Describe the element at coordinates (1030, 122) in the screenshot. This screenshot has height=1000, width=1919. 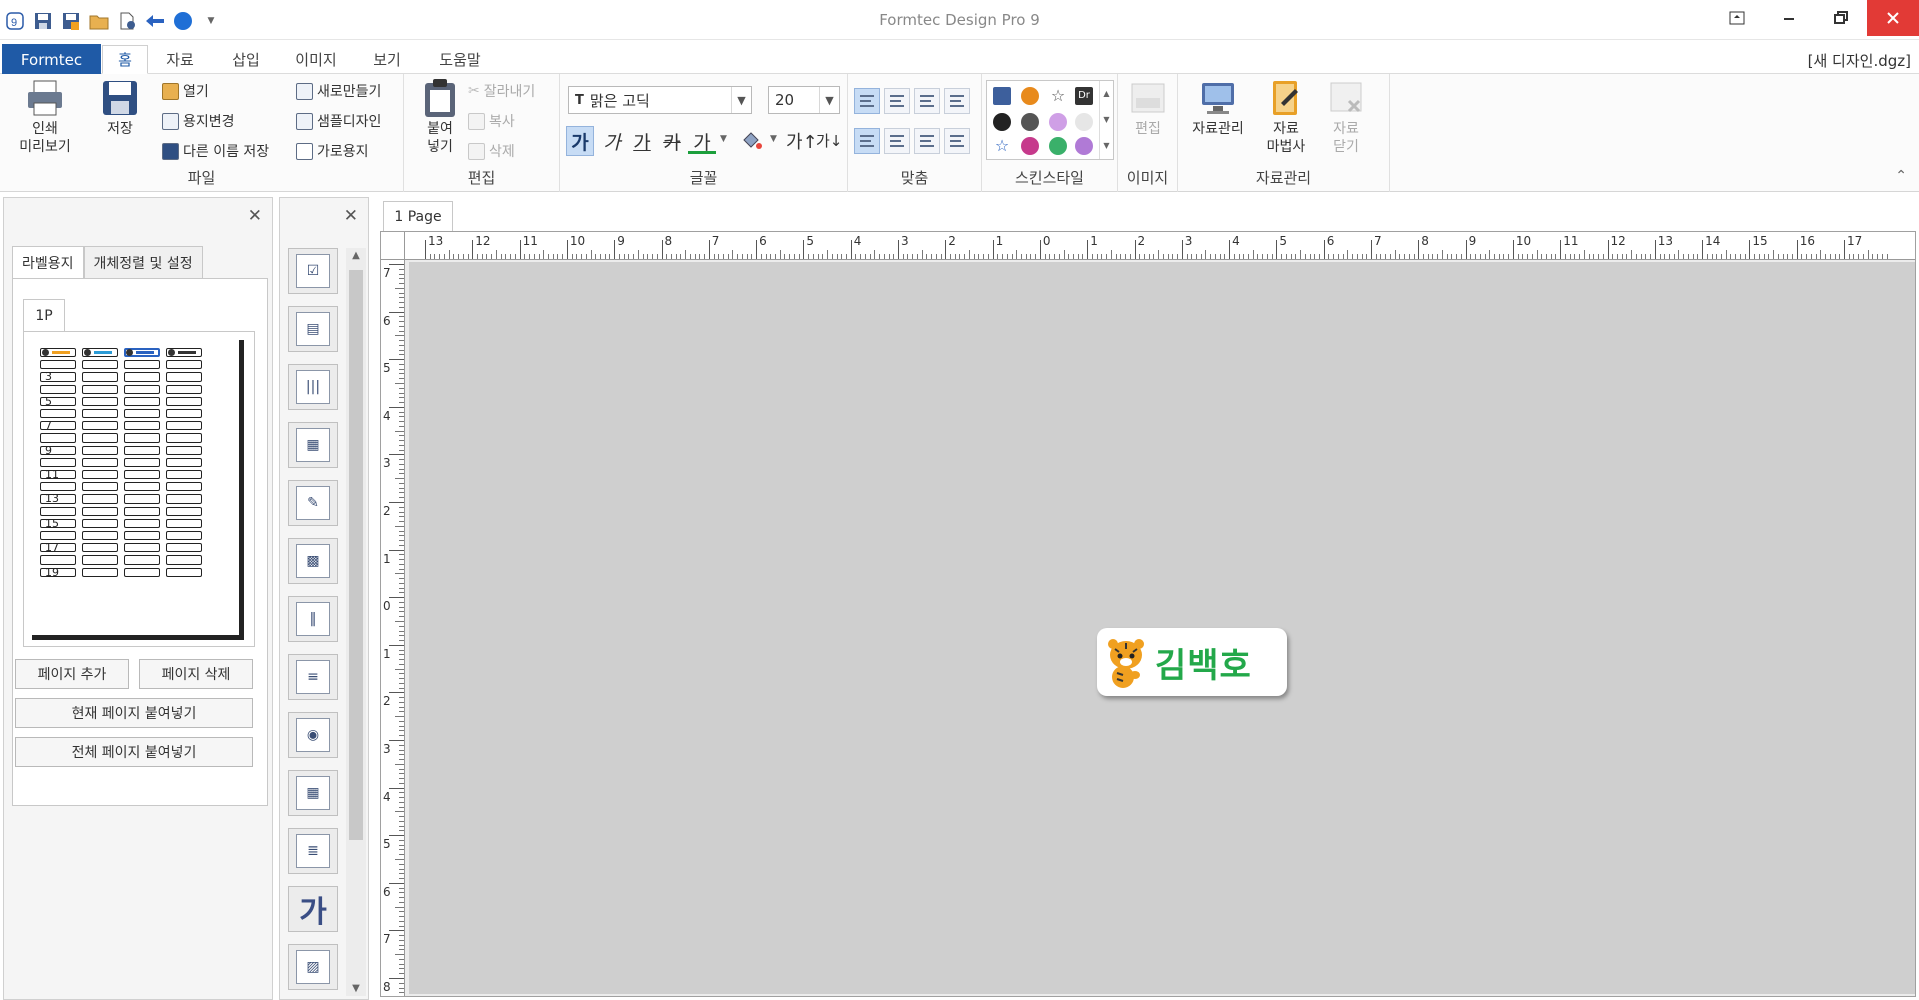
I see `skin-gray-icon` at that location.